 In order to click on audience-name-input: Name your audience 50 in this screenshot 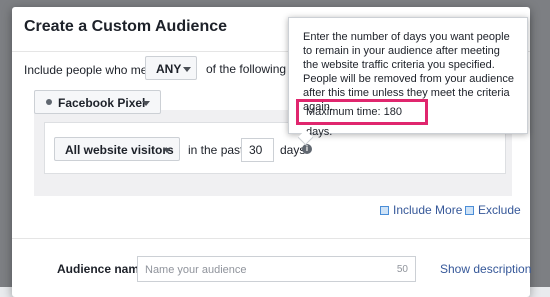, I will do `click(276, 269)`.